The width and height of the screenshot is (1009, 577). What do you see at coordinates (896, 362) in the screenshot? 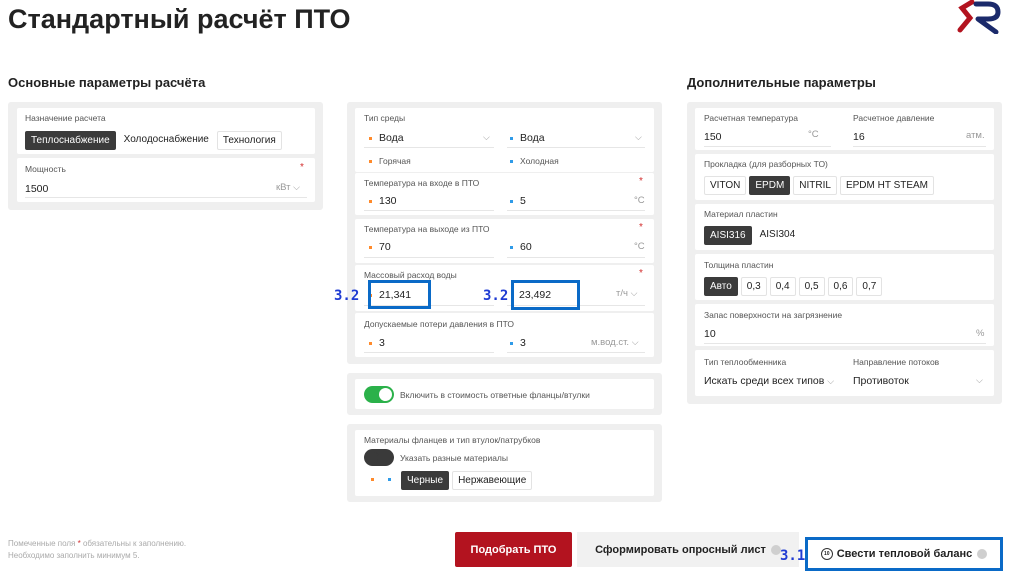
I see `flow-direction-label: Направление потоков` at bounding box center [896, 362].